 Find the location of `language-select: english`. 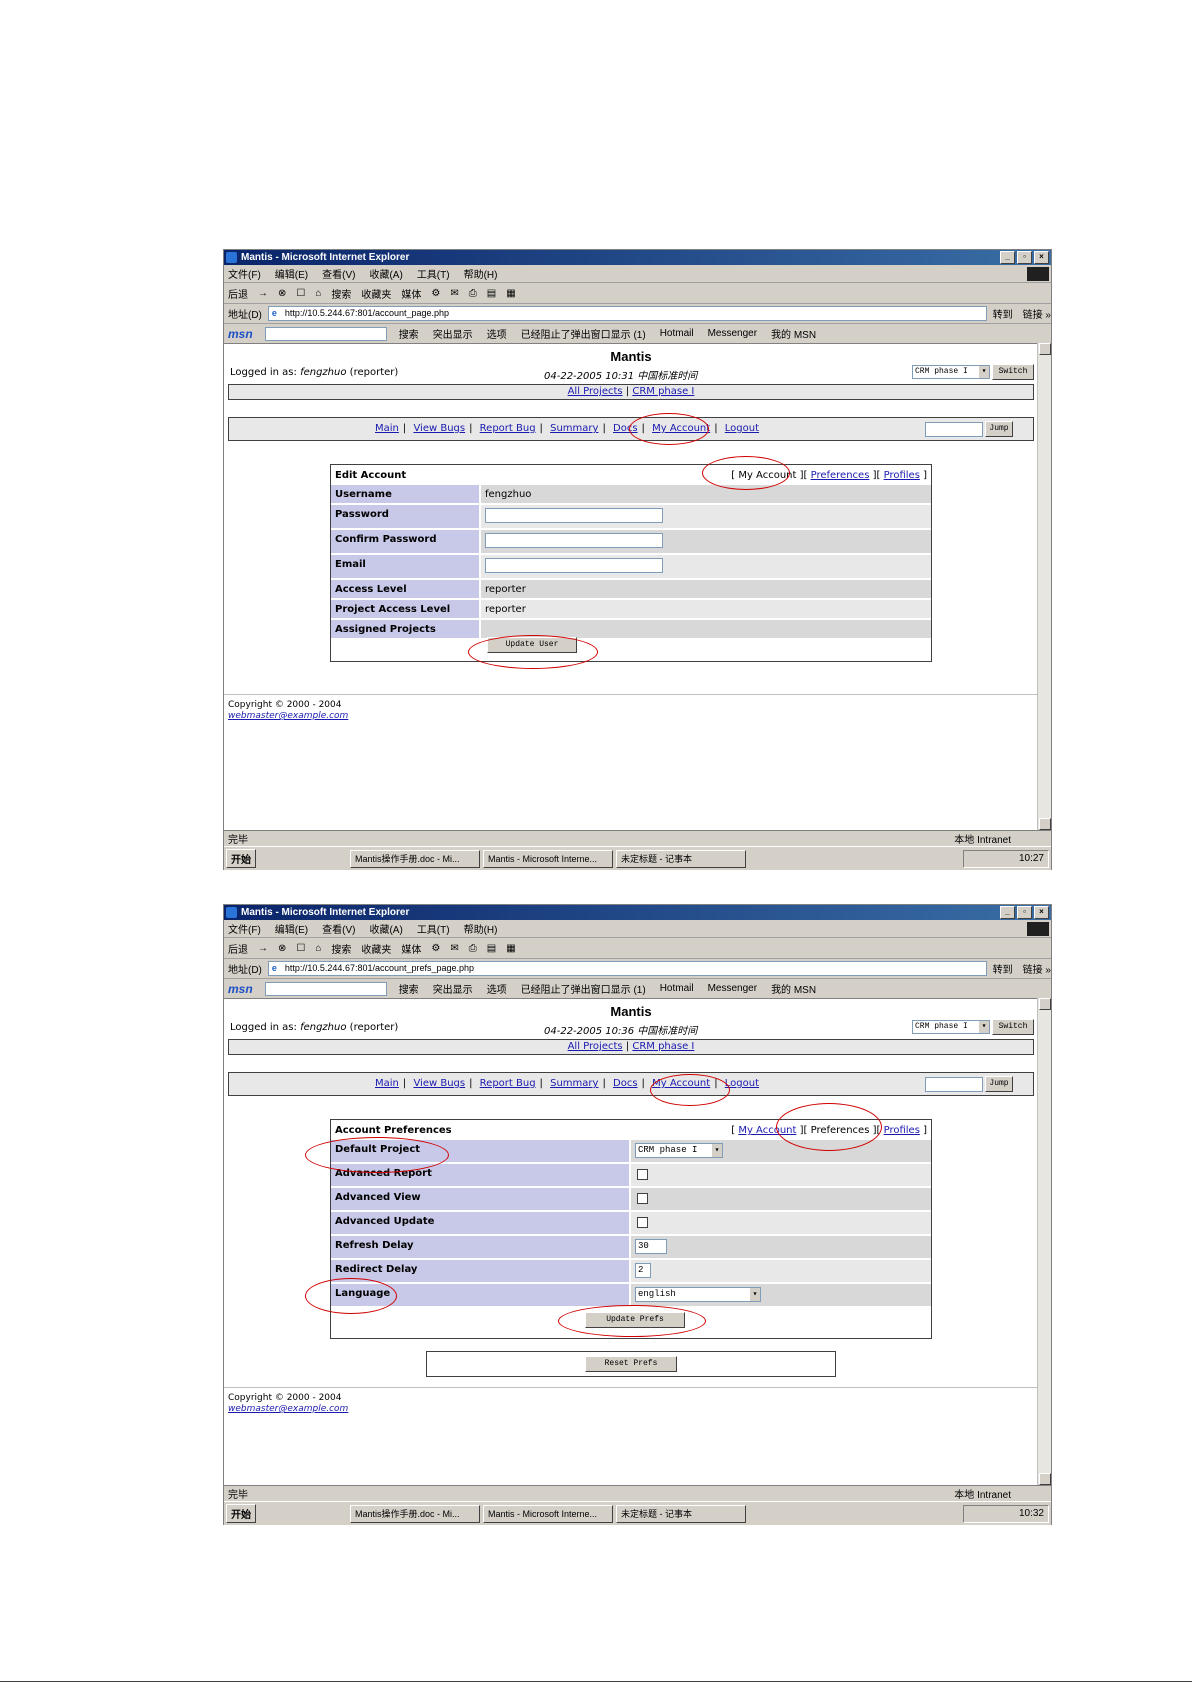

language-select: english is located at coordinates (698, 1294).